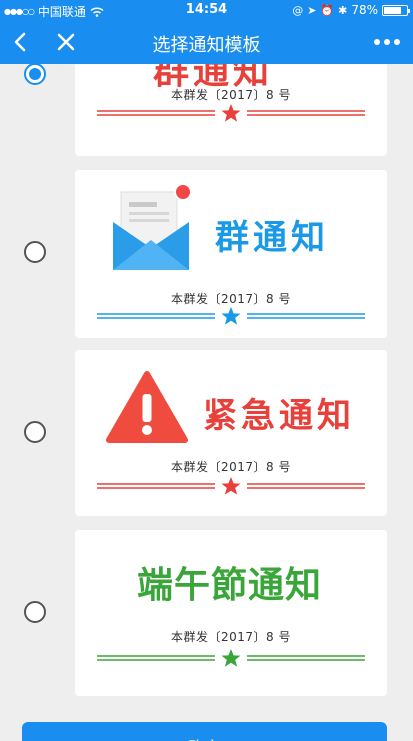  Describe the element at coordinates (206, 10) in the screenshot. I see `status-bar: ●●●○○ 中国联通 14:54 @ ➤ ⏰ ✱ 78%` at that location.